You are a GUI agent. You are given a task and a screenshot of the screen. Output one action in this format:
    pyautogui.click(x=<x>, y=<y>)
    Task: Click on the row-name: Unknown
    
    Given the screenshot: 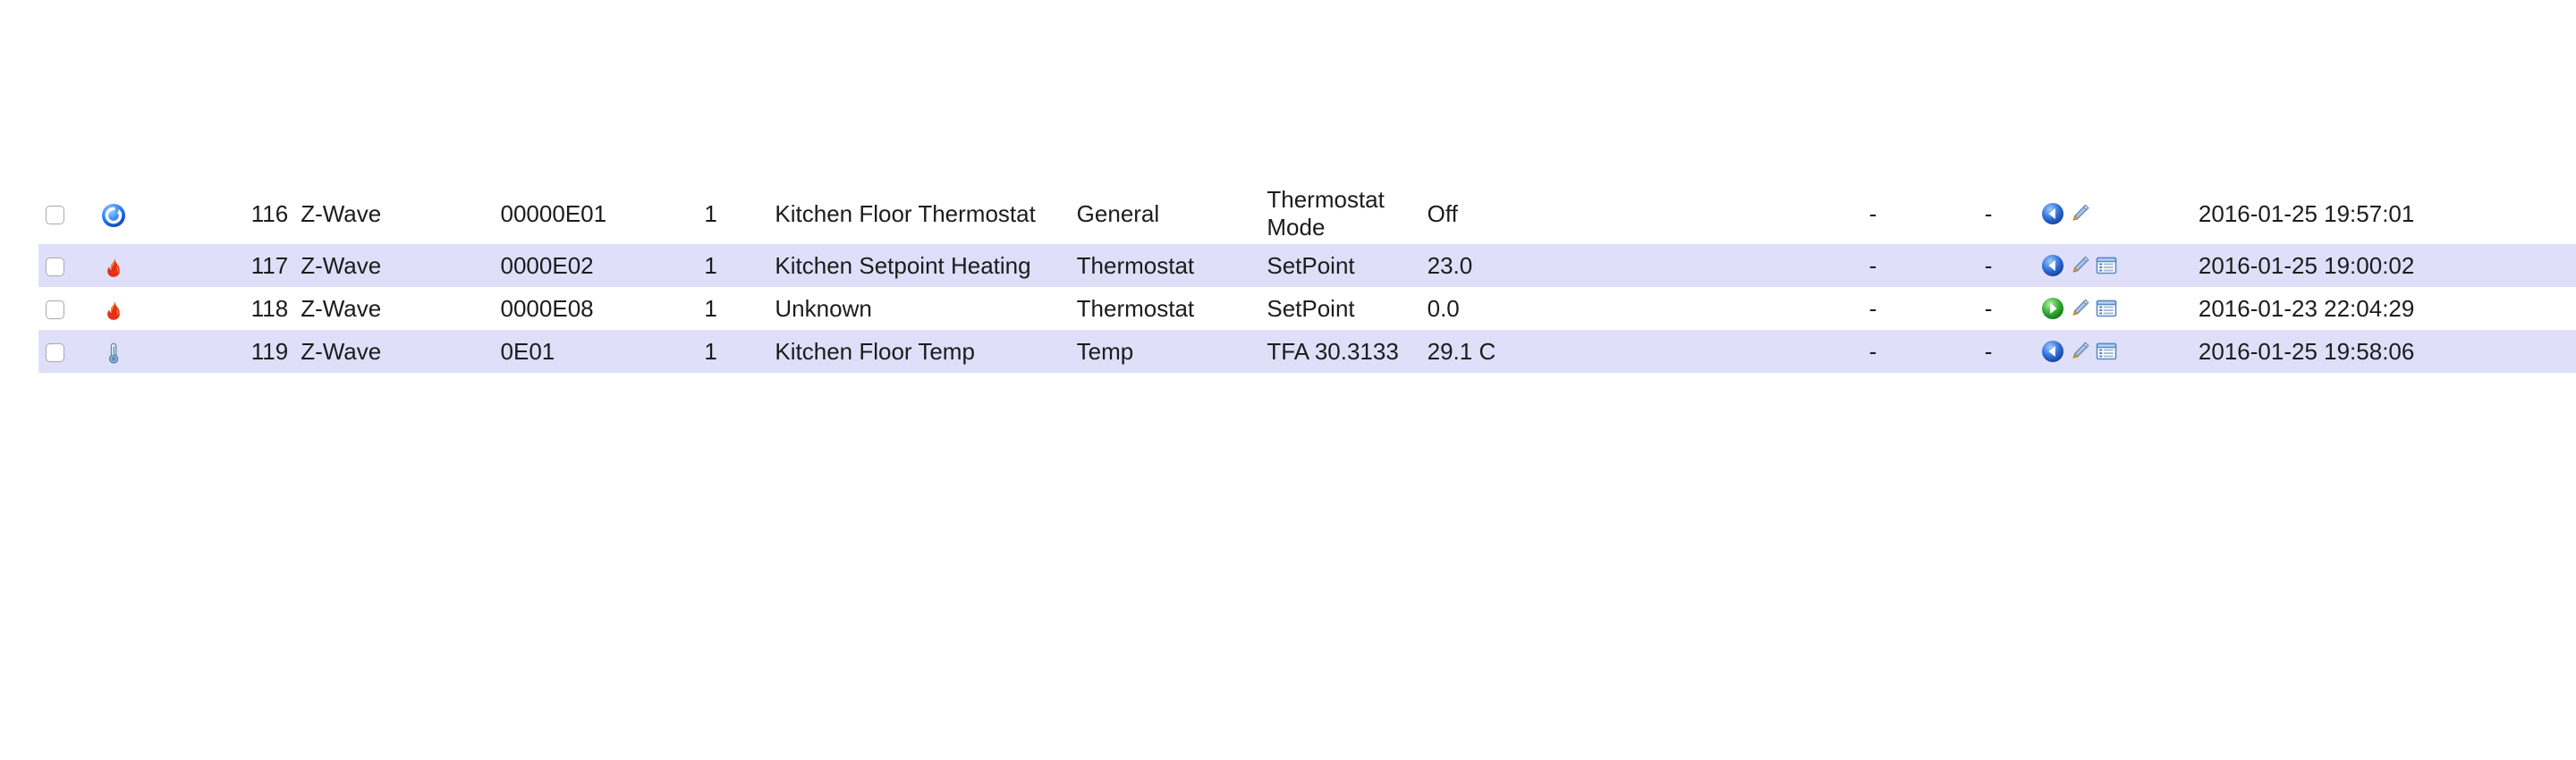 What is the action you would take?
    pyautogui.click(x=926, y=309)
    